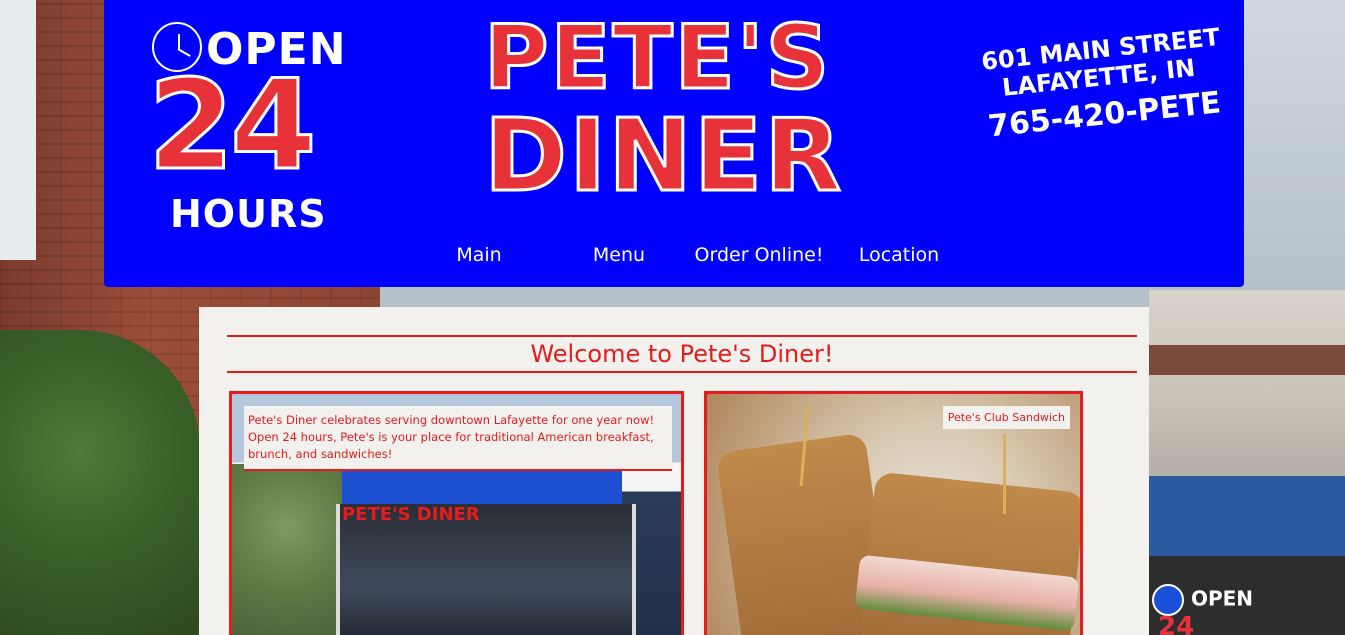 This screenshot has height=635, width=1345. I want to click on nav-item-menu: Menu, so click(619, 259).